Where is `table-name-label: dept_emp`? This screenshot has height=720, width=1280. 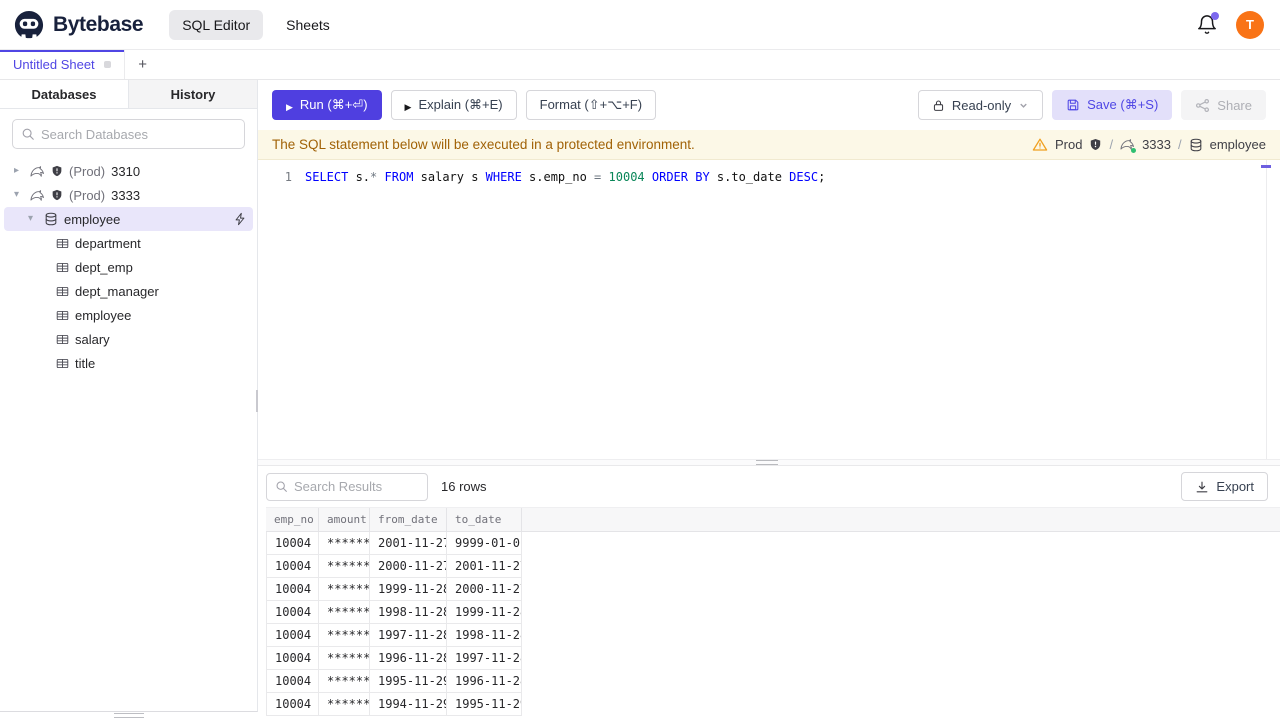 table-name-label: dept_emp is located at coordinates (104, 267).